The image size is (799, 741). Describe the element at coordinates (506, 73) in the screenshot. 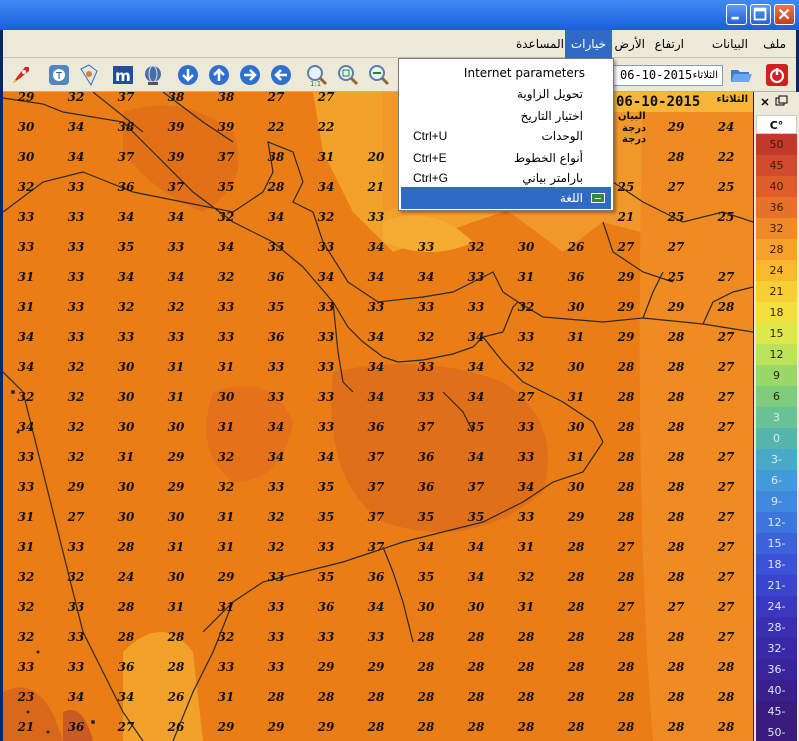

I see `menu-item-internet-parameters: Internet parameters` at that location.